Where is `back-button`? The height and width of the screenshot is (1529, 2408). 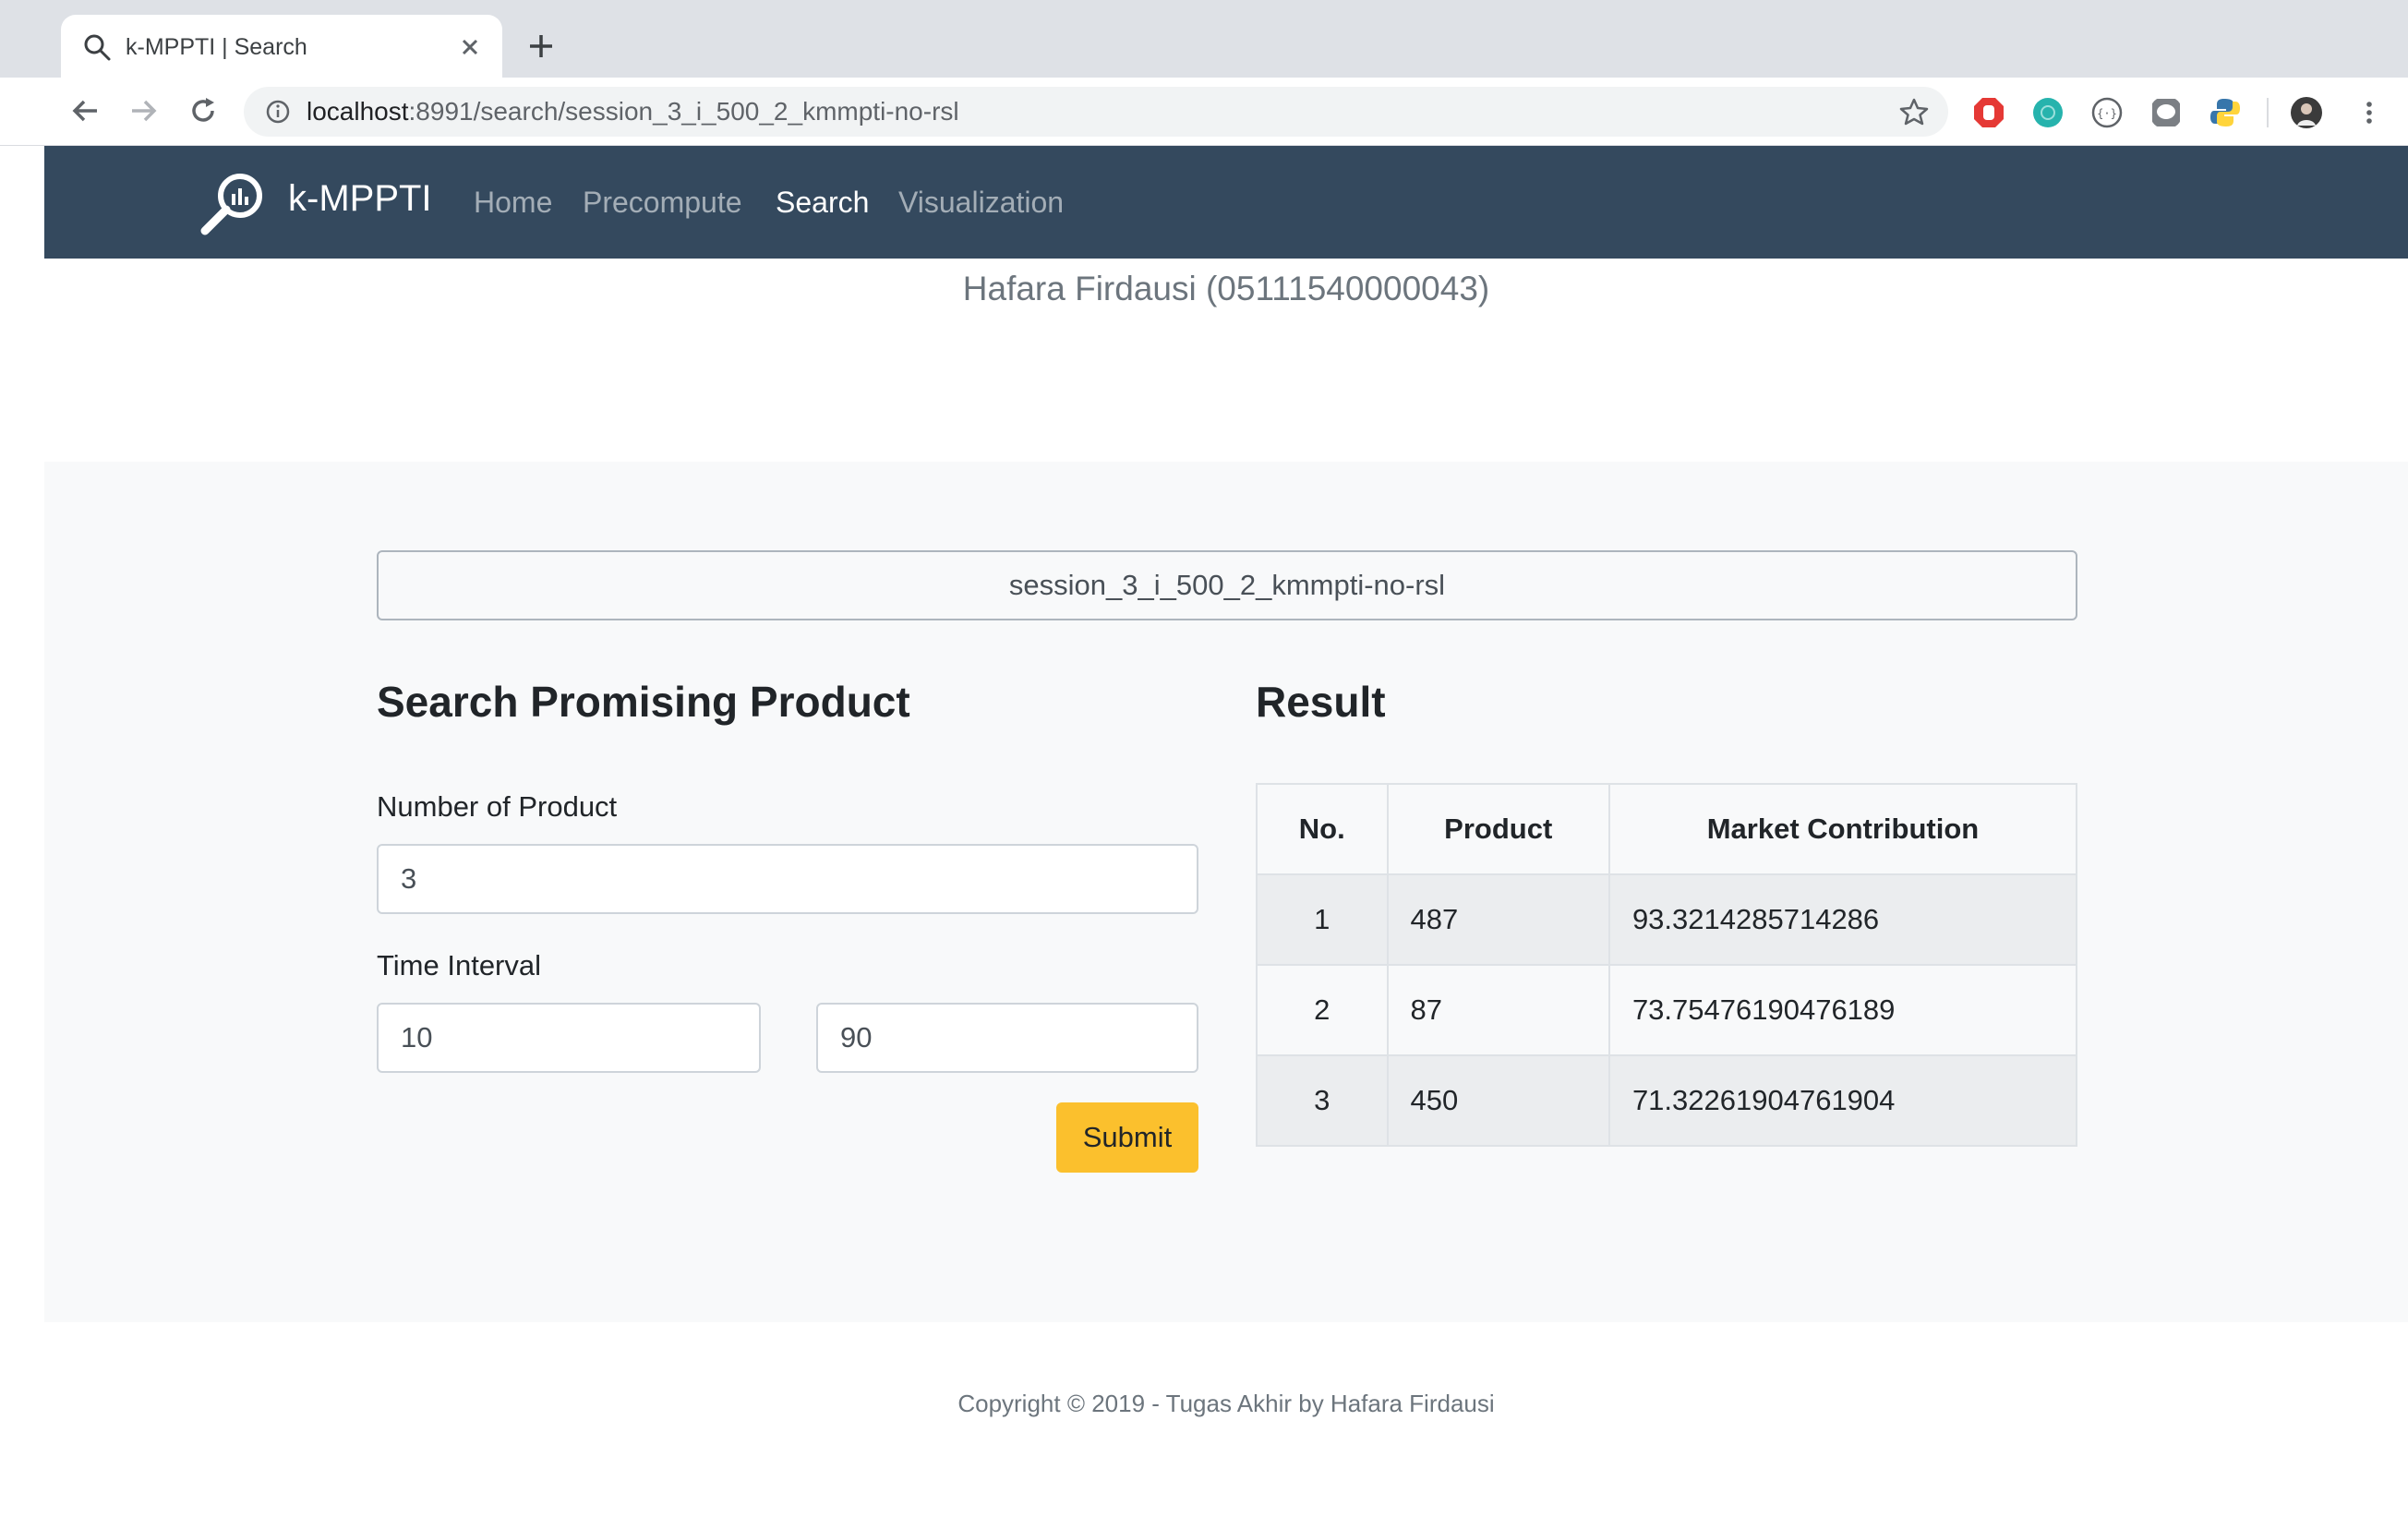 back-button is located at coordinates (85, 111).